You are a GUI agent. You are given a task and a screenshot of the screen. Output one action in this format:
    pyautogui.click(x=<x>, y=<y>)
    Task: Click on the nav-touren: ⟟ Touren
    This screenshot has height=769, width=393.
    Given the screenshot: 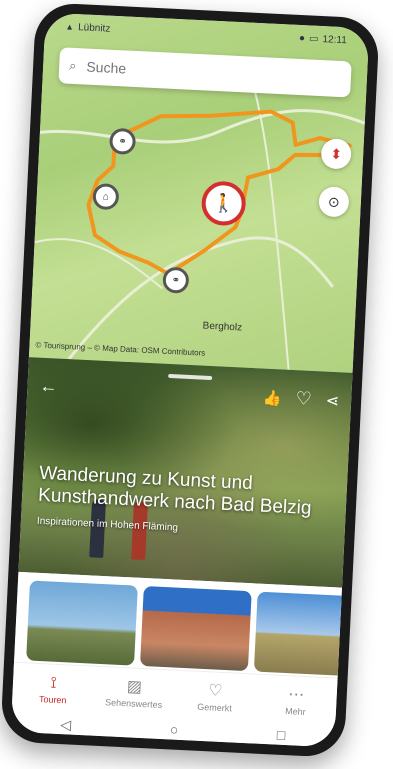 What is the action you would take?
    pyautogui.click(x=53, y=689)
    